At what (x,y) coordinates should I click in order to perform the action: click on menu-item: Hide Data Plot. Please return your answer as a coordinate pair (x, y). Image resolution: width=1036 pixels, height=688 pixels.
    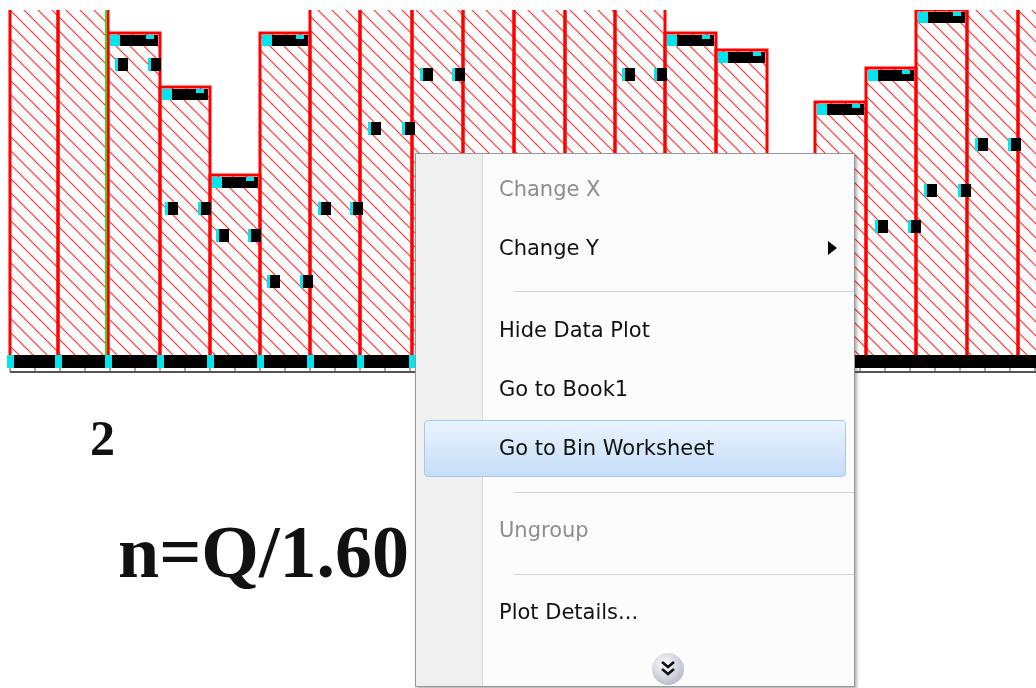
    Looking at the image, I should click on (635, 330).